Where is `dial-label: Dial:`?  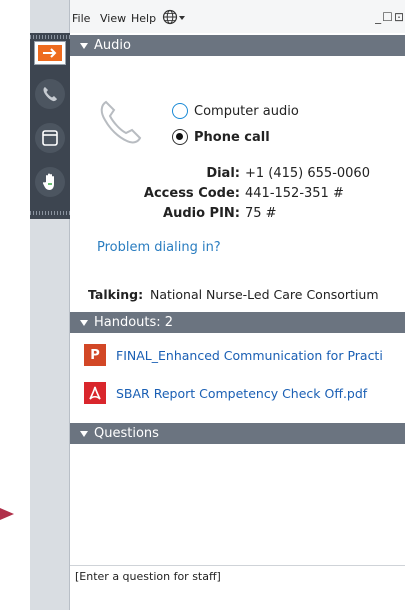
dial-label: Dial: is located at coordinates (223, 173).